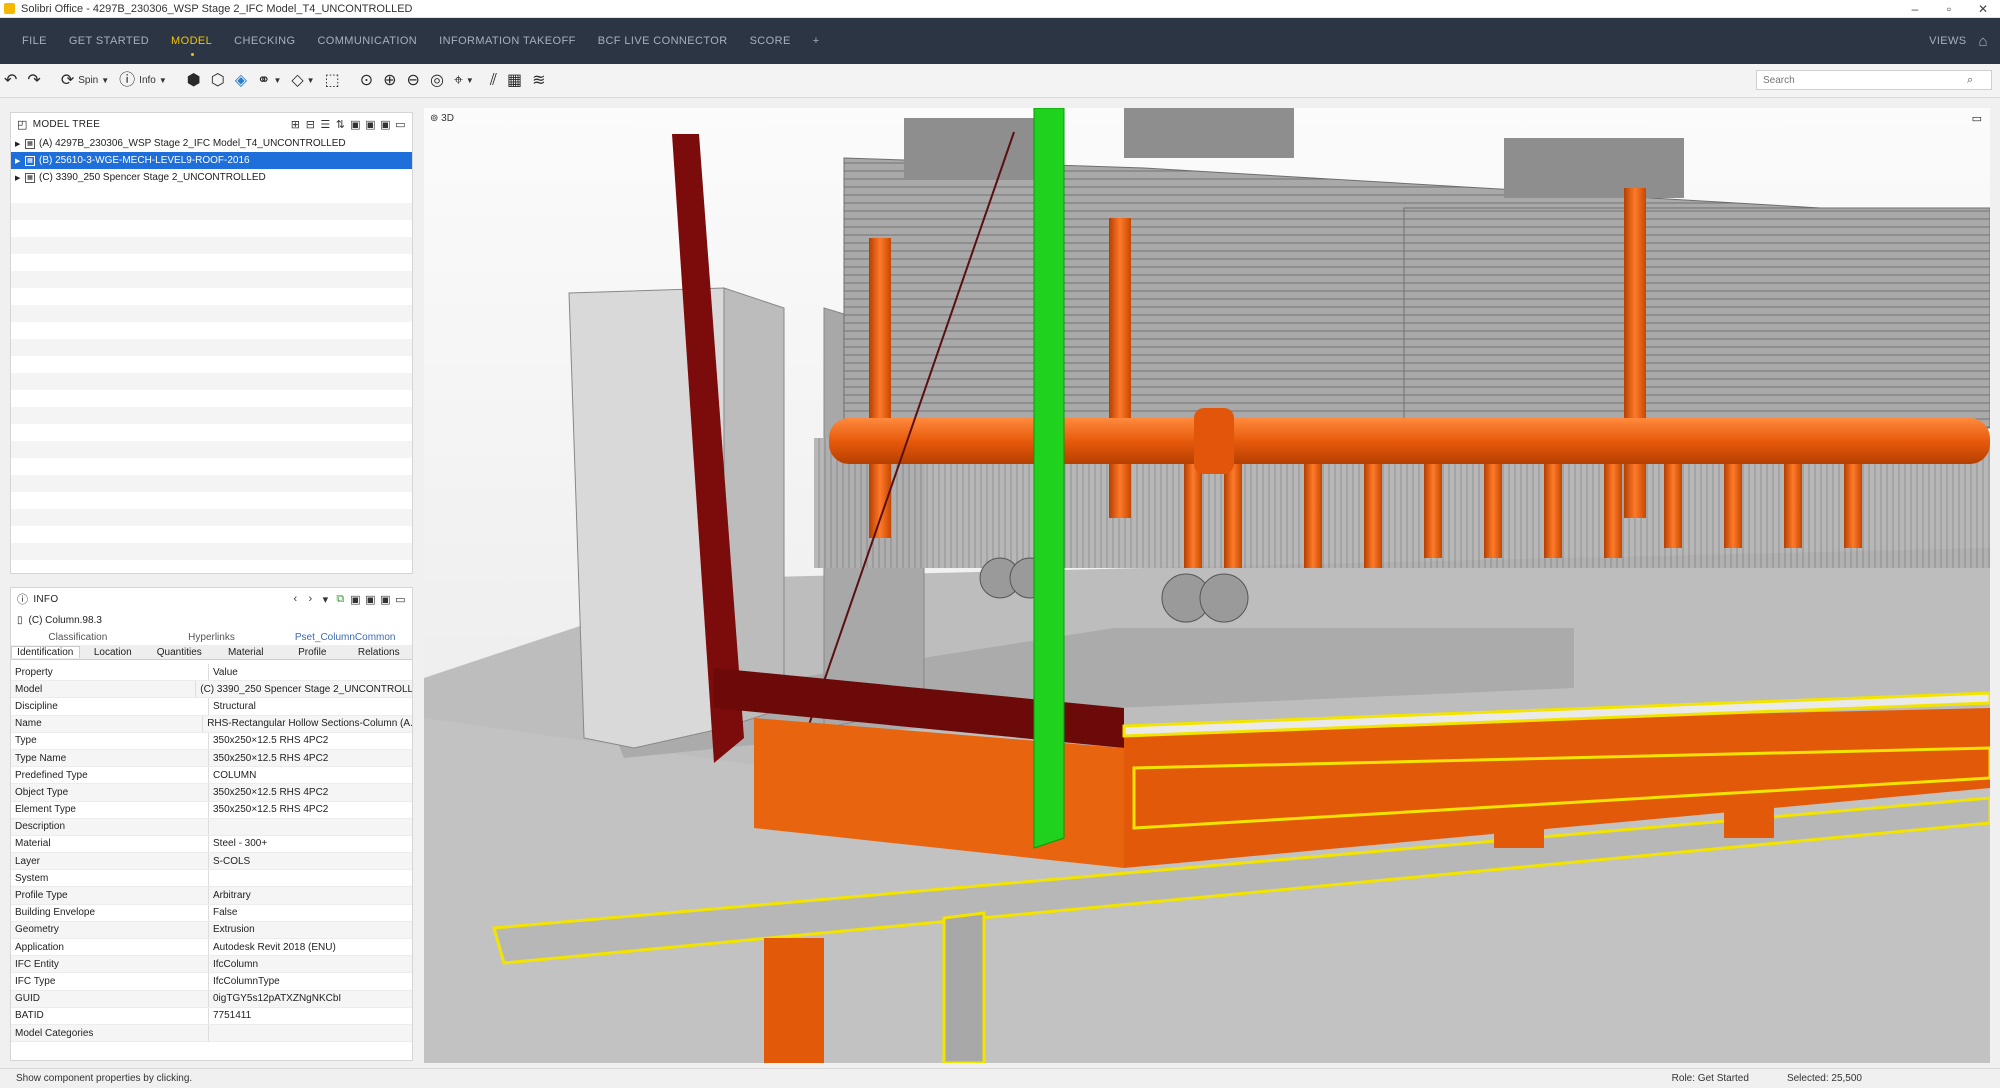  Describe the element at coordinates (1947, 41) in the screenshot. I see `views-button: VIEWS` at that location.